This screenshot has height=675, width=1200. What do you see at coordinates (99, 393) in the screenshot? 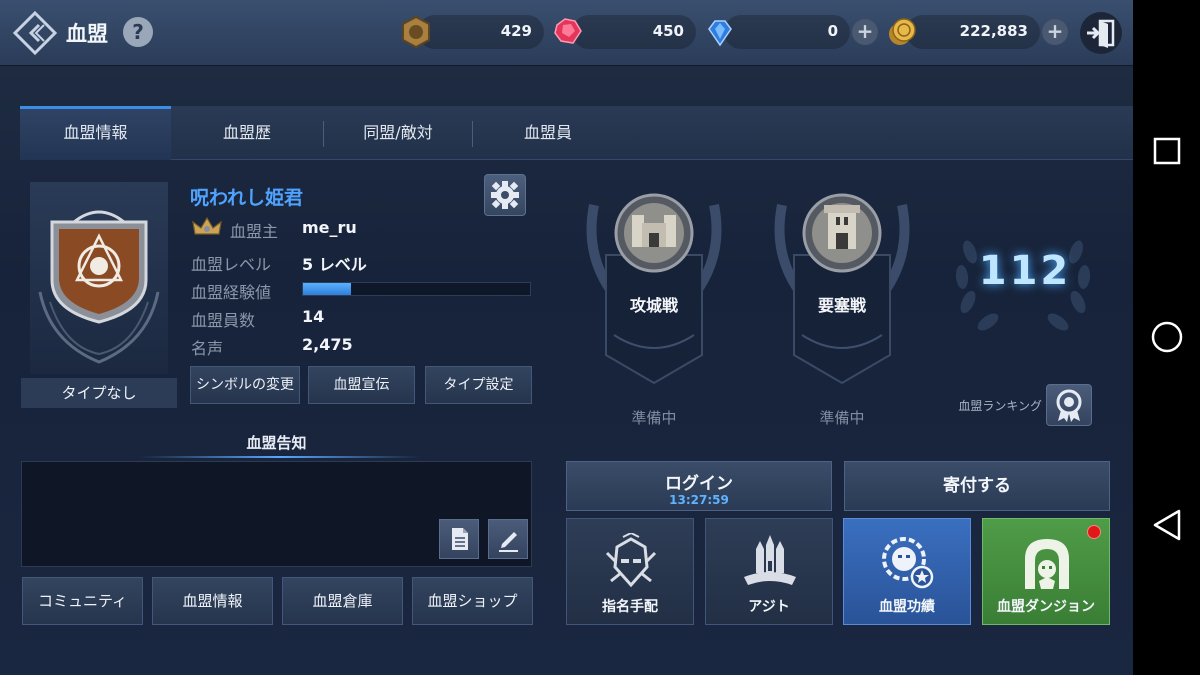
I see `guild-type-label: タイプなし` at bounding box center [99, 393].